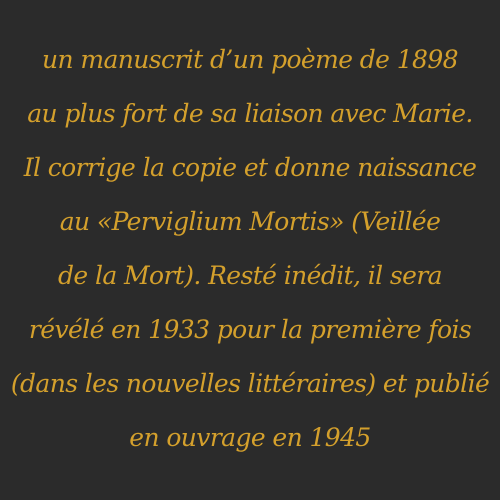 The height and width of the screenshot is (500, 500). Describe the element at coordinates (250, 437) in the screenshot. I see `text-line-8: en ouvrage en 1945` at that location.